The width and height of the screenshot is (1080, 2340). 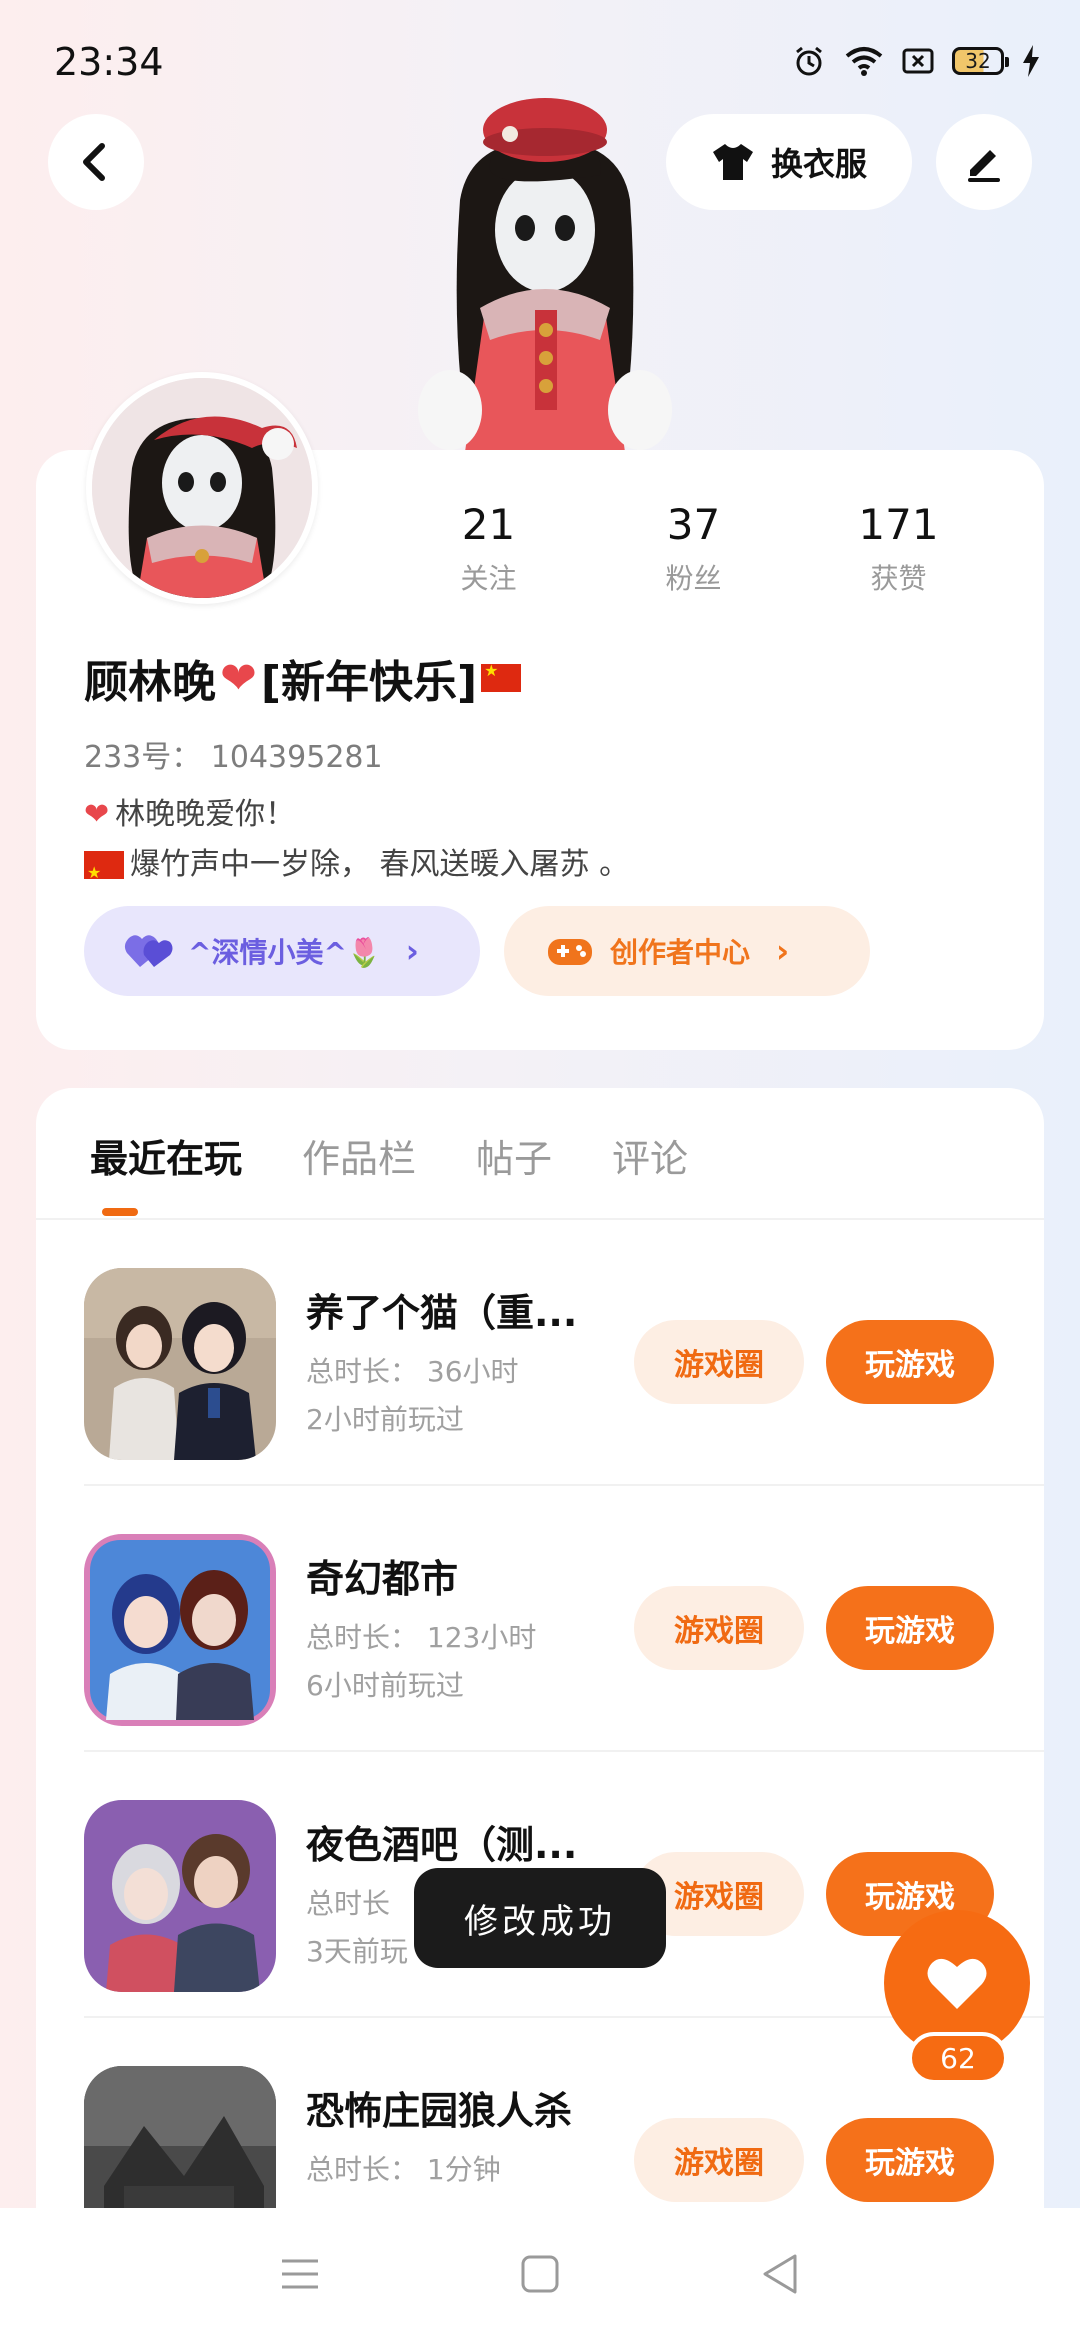 What do you see at coordinates (421, 1662) in the screenshot?
I see `game-meta: 总时长： 123小时 6小时前玩过` at bounding box center [421, 1662].